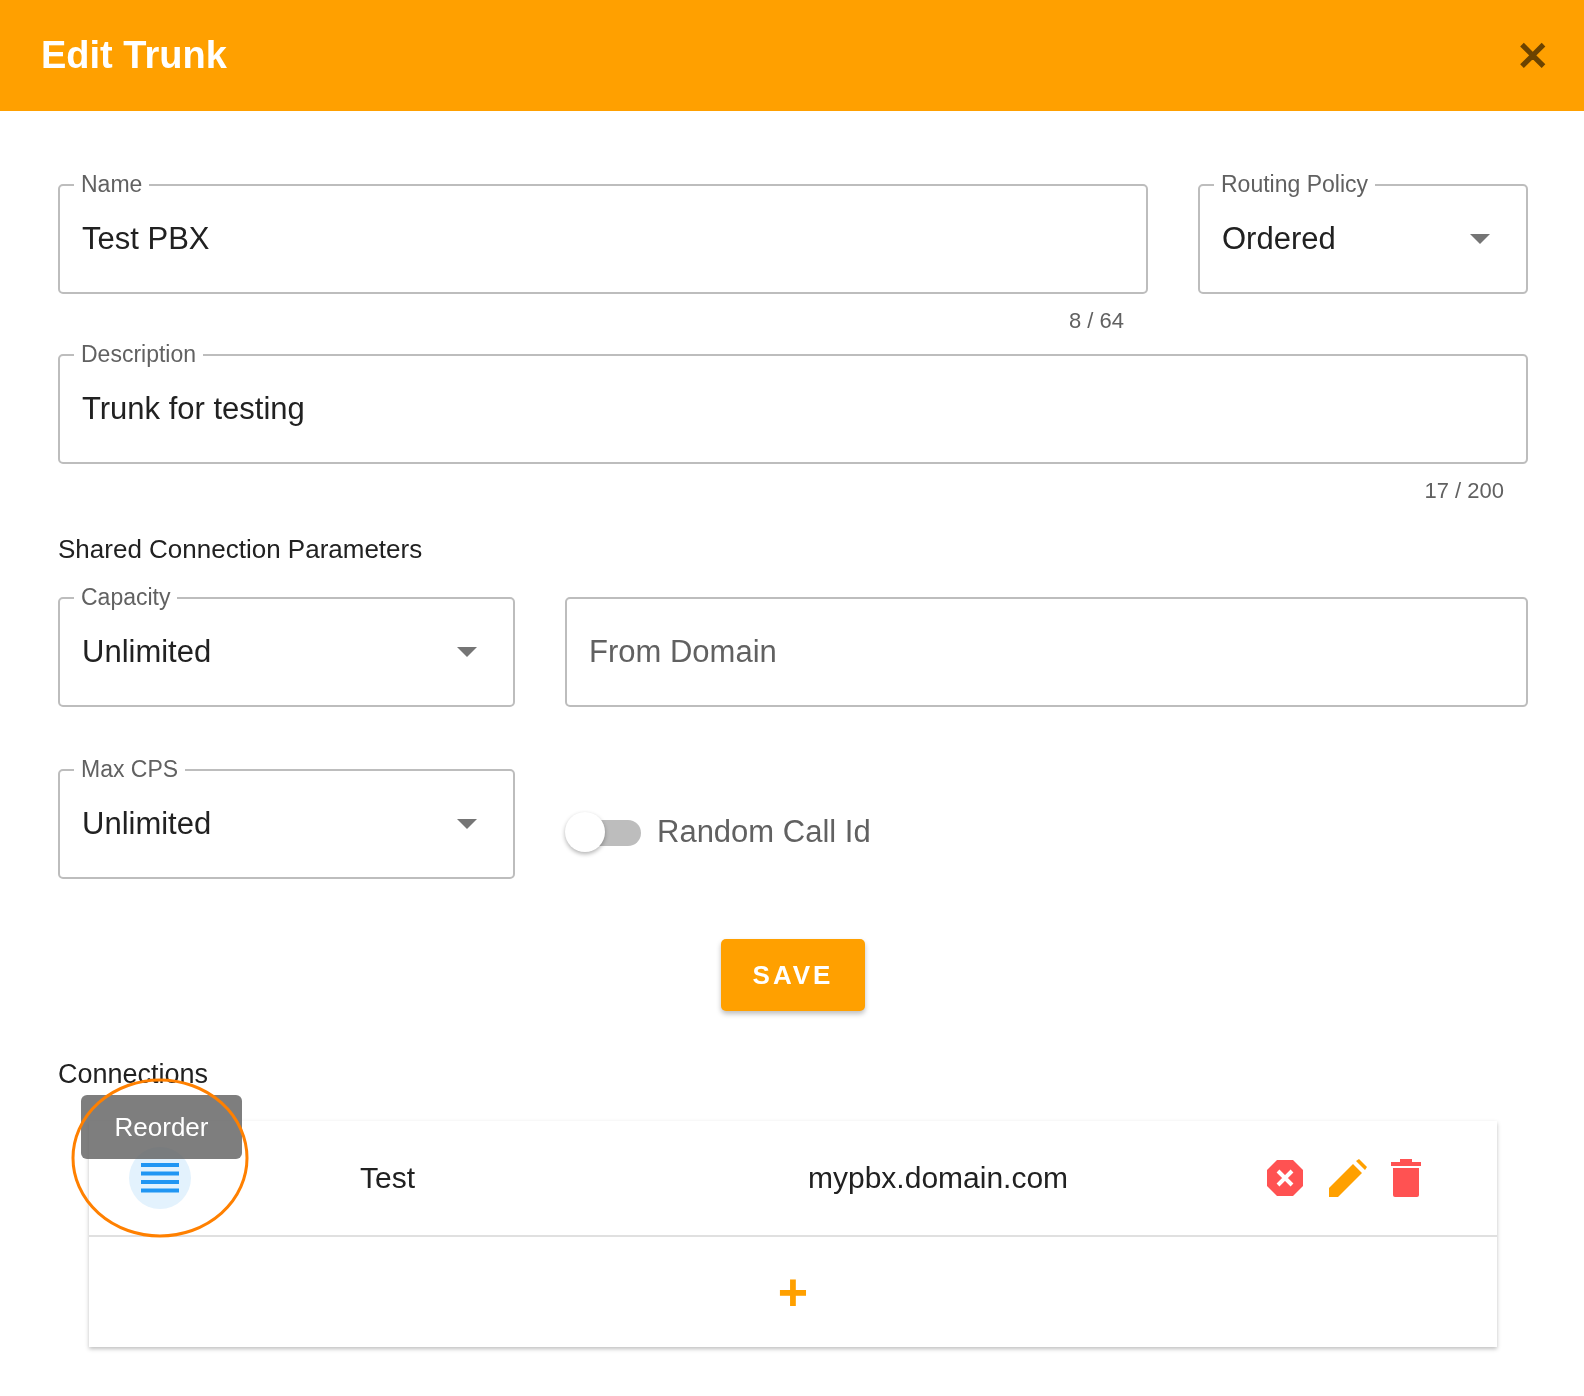 This screenshot has height=1396, width=1584. I want to click on field-label: Description, so click(139, 354).